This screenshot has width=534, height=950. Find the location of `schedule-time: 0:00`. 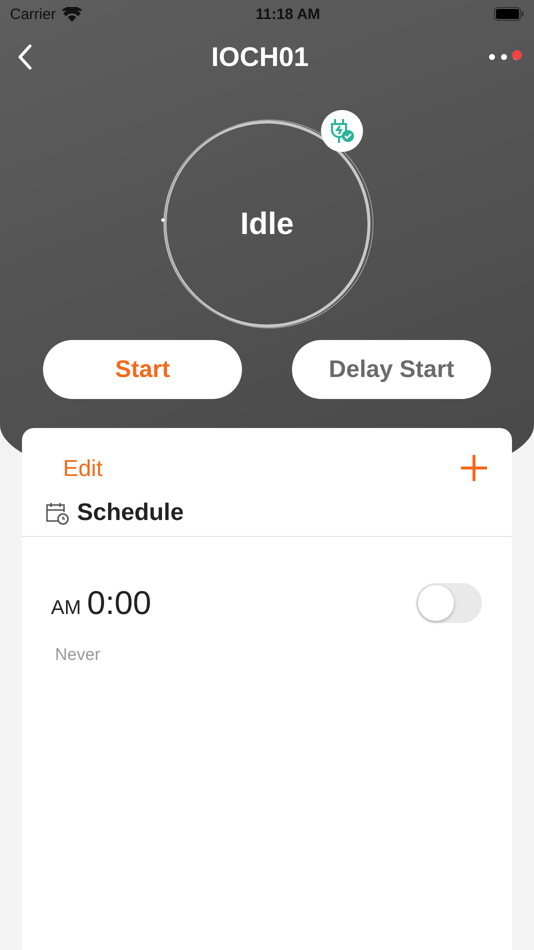

schedule-time: 0:00 is located at coordinates (119, 603).